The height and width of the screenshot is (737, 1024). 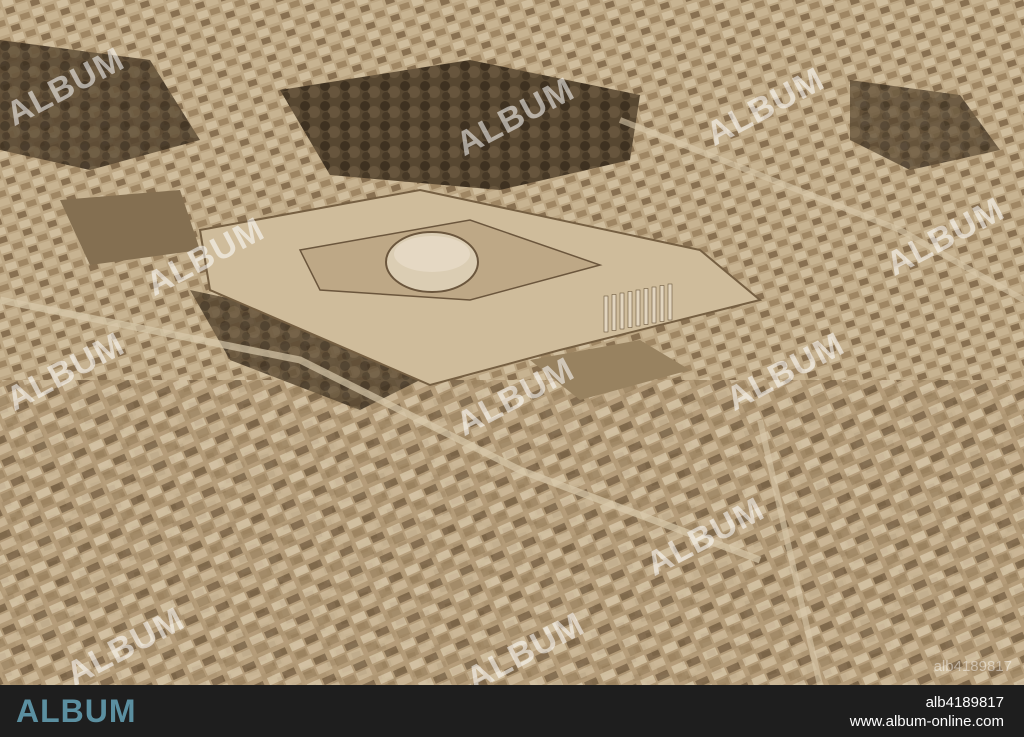 I want to click on corner-watermark-id: alb4189817, so click(x=972, y=666).